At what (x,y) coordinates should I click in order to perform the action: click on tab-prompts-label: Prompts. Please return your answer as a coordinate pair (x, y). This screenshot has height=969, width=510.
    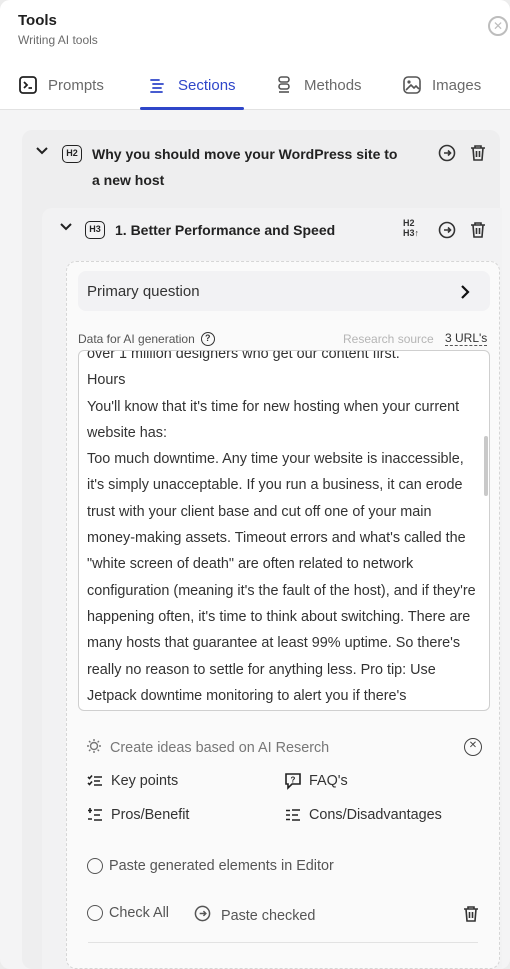
    Looking at the image, I should click on (76, 85).